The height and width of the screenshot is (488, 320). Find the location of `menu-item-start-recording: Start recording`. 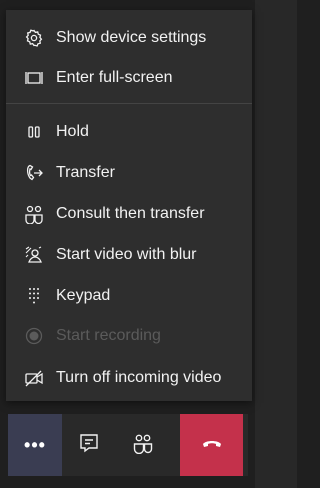

menu-item-start-recording: Start recording is located at coordinates (129, 336).